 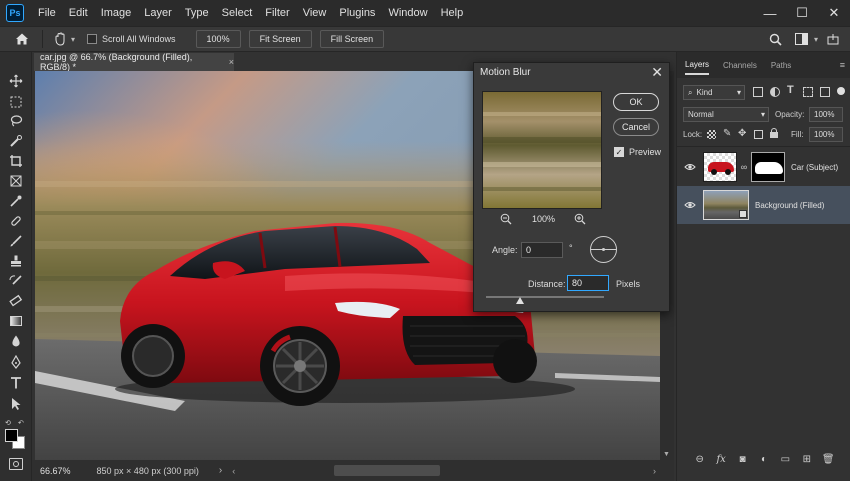 What do you see at coordinates (654, 471) in the screenshot?
I see `scroll-right-icon: ›` at bounding box center [654, 471].